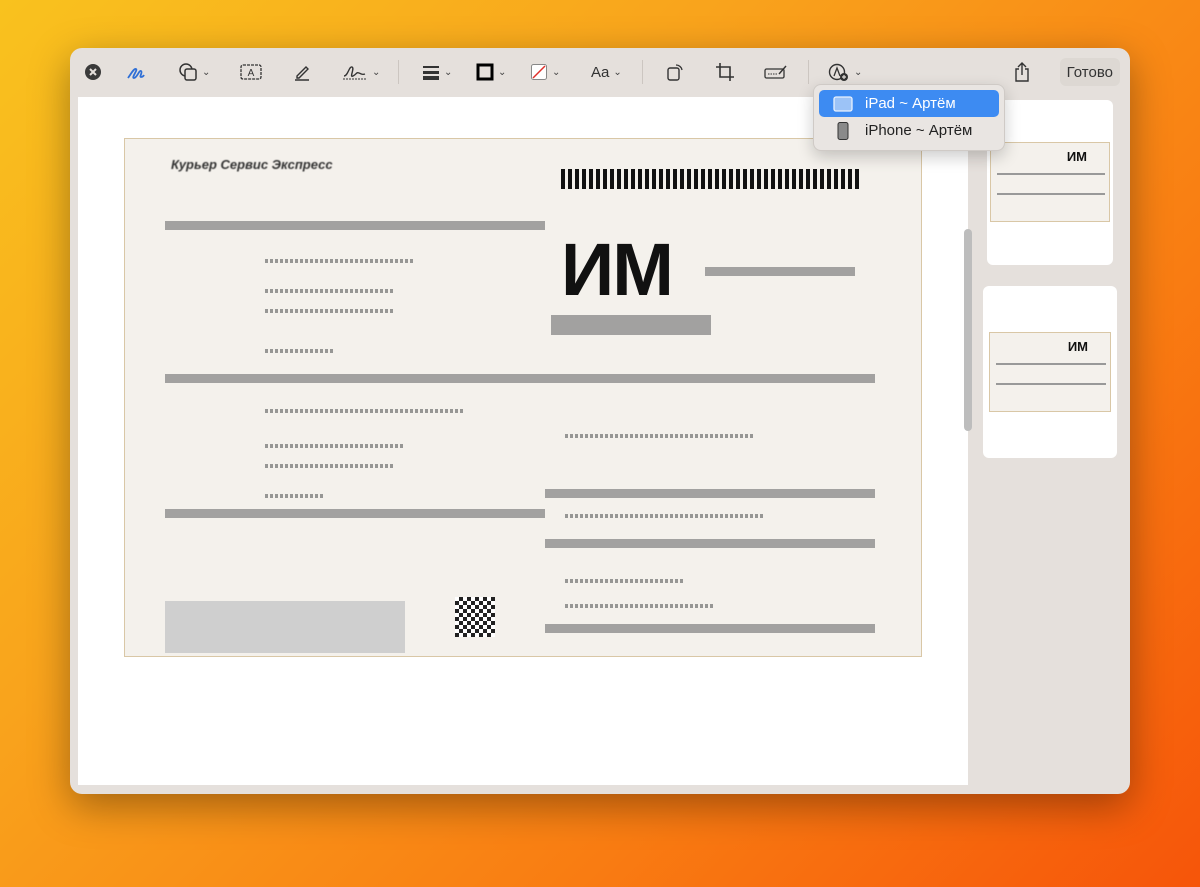 The width and height of the screenshot is (1200, 887). What do you see at coordinates (968, 330) in the screenshot?
I see `vertical-scrollbar` at bounding box center [968, 330].